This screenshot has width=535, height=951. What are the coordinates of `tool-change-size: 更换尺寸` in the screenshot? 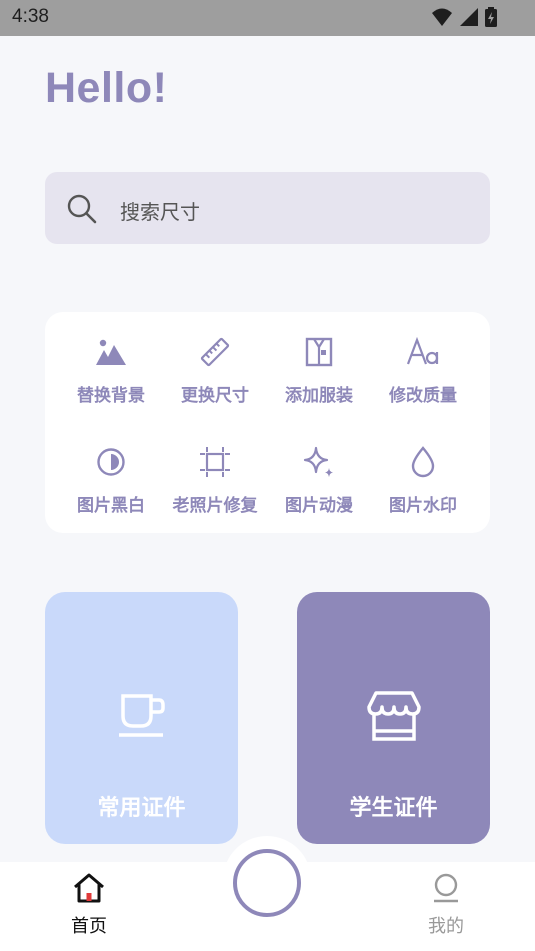 It's located at (215, 370).